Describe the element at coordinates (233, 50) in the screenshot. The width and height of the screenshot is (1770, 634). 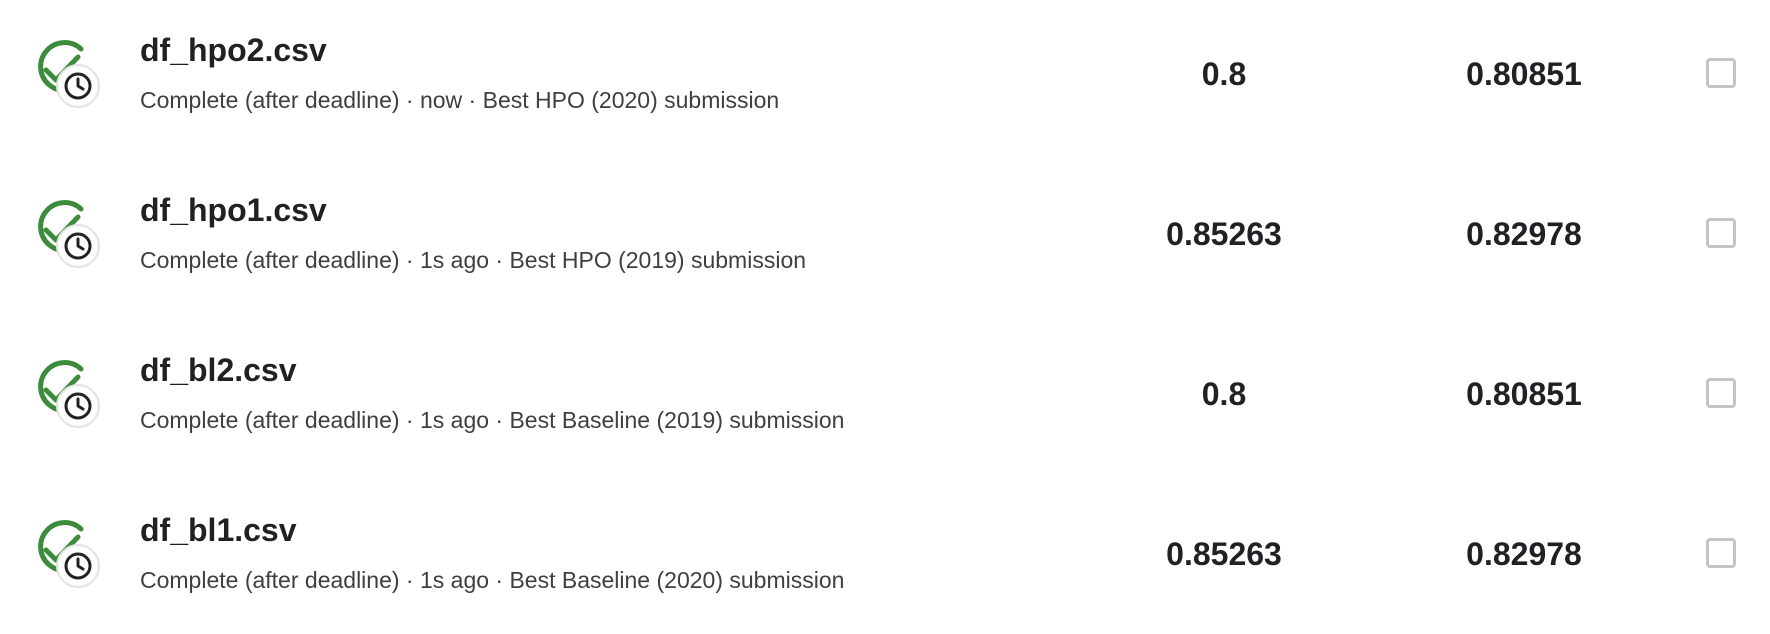
I see `submission-file-name: df_hpo2.csv` at that location.